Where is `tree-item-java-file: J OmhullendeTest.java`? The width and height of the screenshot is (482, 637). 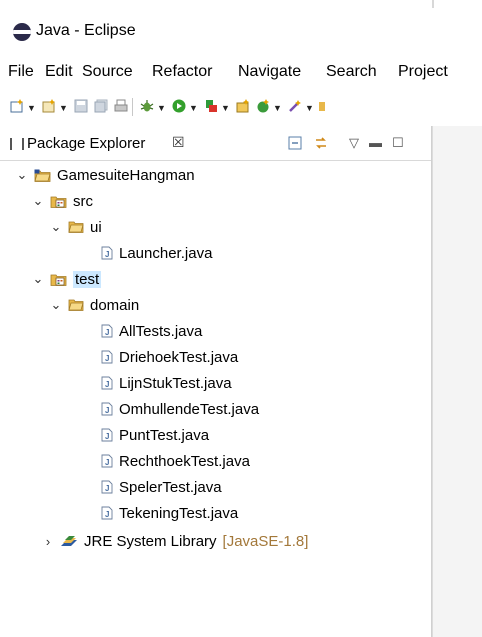
tree-item-java-file: J OmhullendeTest.java is located at coordinates (178, 409).